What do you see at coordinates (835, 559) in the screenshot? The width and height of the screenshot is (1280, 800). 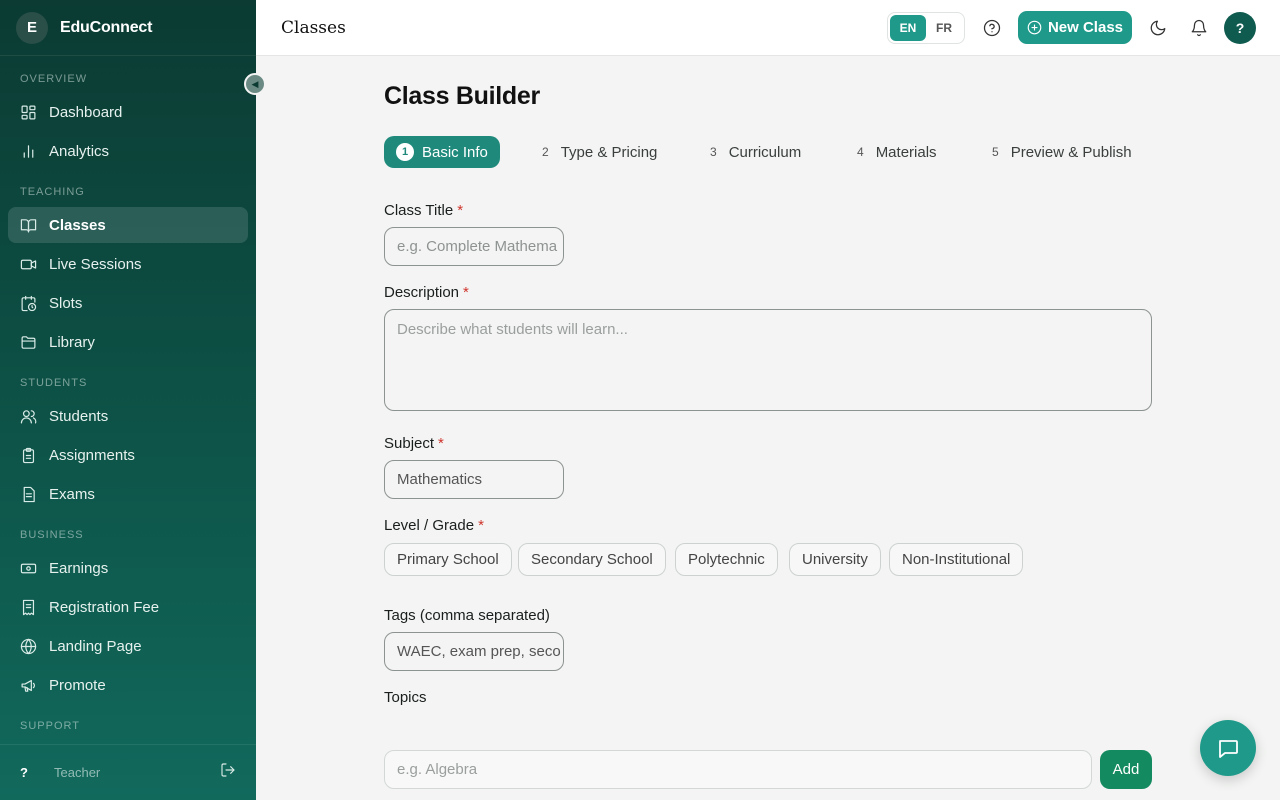 I see `level-chip-university: University` at bounding box center [835, 559].